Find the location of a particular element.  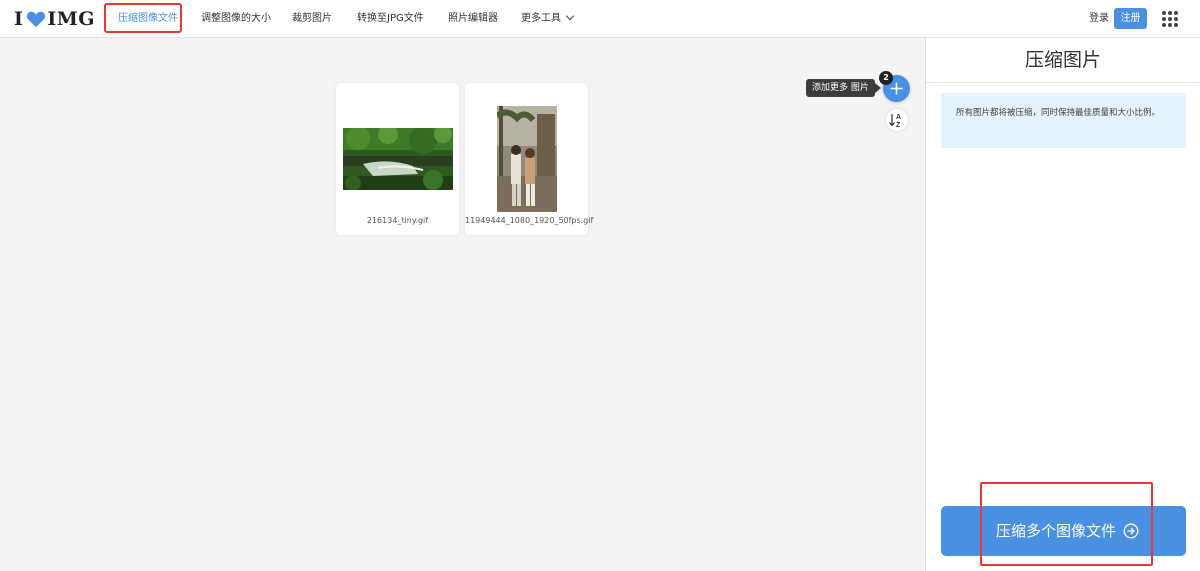

nav-more-tools: 更多工具 is located at coordinates (548, 19).